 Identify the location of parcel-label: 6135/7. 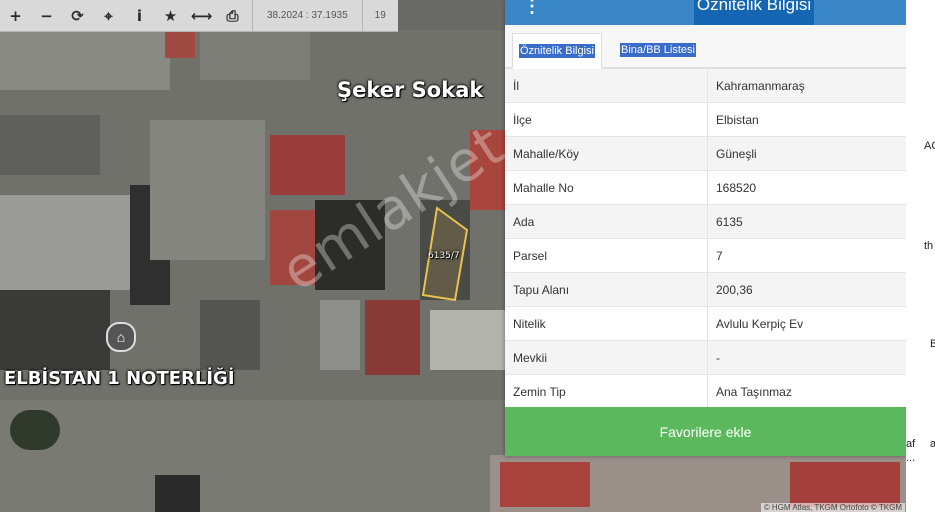
(444, 256).